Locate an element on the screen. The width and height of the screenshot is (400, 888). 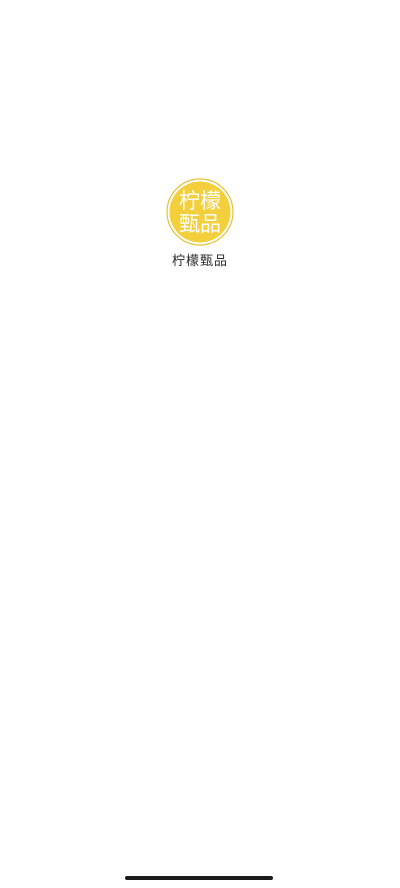
home-indicator is located at coordinates (199, 878).